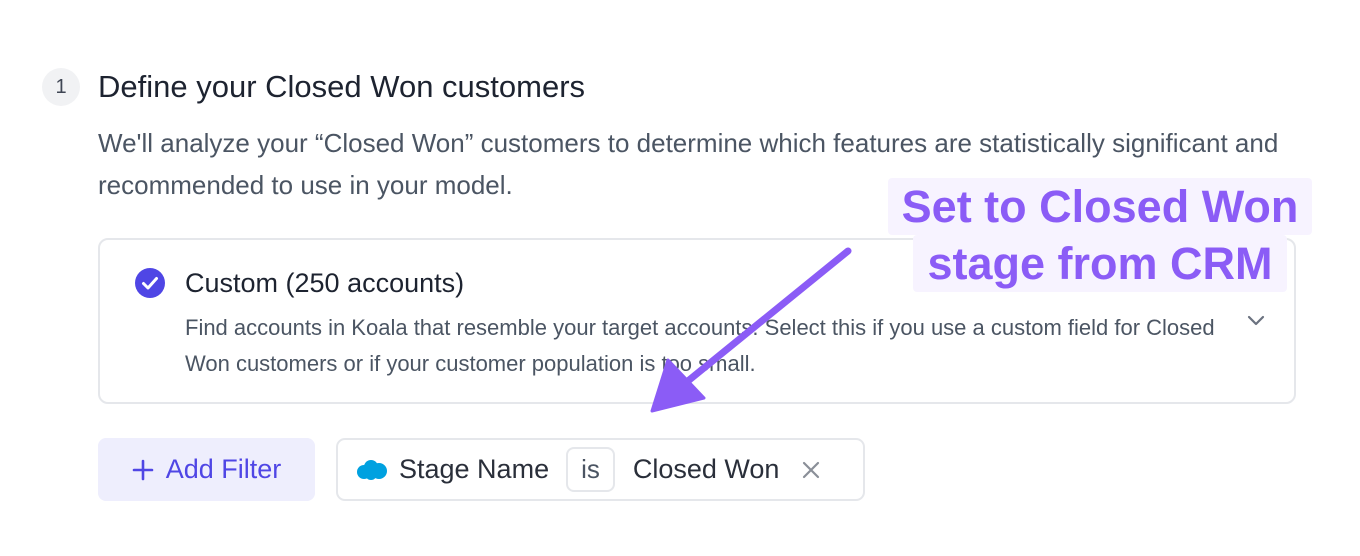 The image size is (1360, 556). Describe the element at coordinates (1100, 263) in the screenshot. I see `annotation-line-2: stage from CRM` at that location.